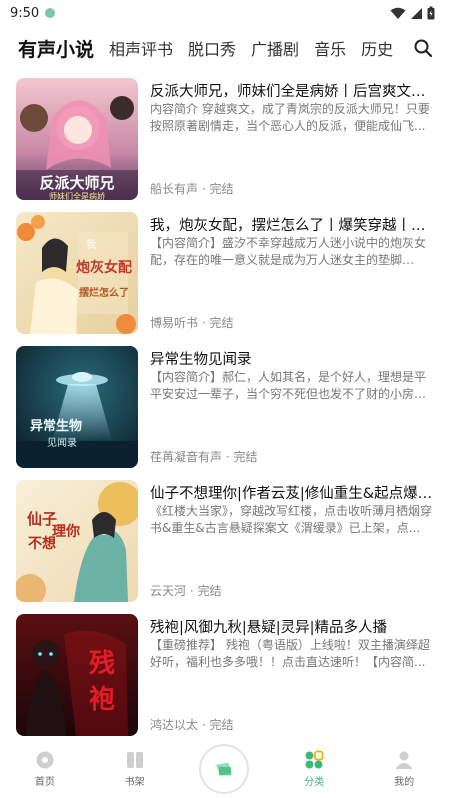  What do you see at coordinates (77, 195) in the screenshot?
I see `cover-subtitle-text: 师妹们全是病娇` at bounding box center [77, 195].